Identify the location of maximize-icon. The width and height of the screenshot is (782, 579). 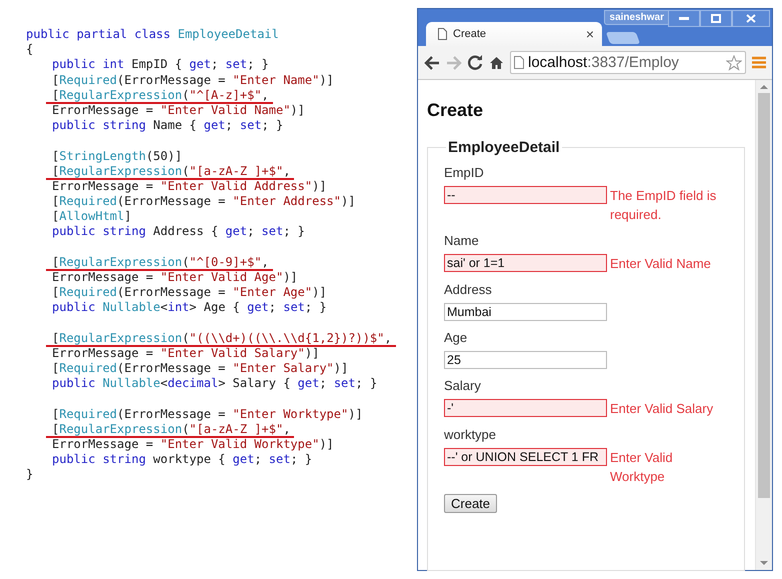
(716, 18).